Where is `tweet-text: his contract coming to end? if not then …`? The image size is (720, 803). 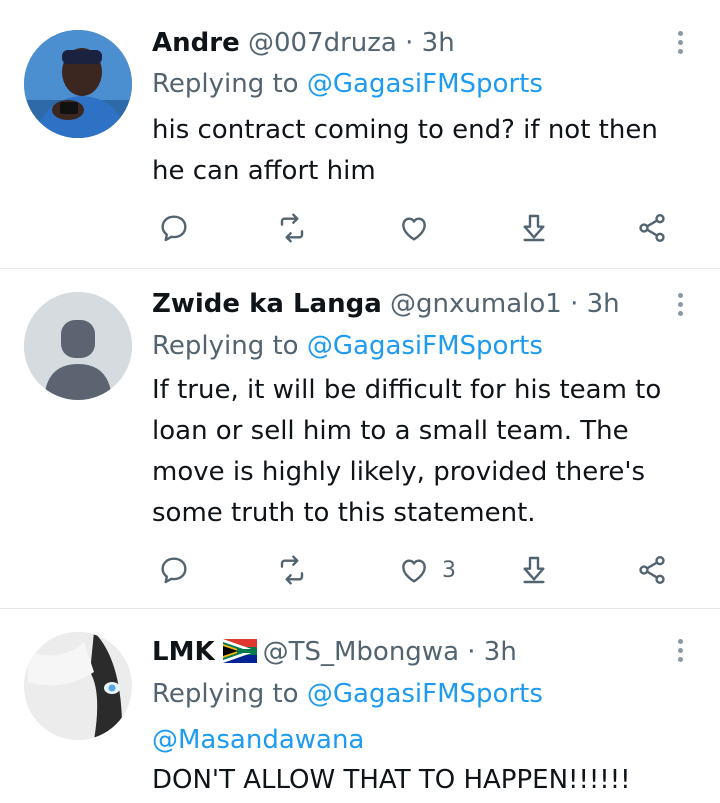 tweet-text: his contract coming to end? if not then … is located at coordinates (405, 150).